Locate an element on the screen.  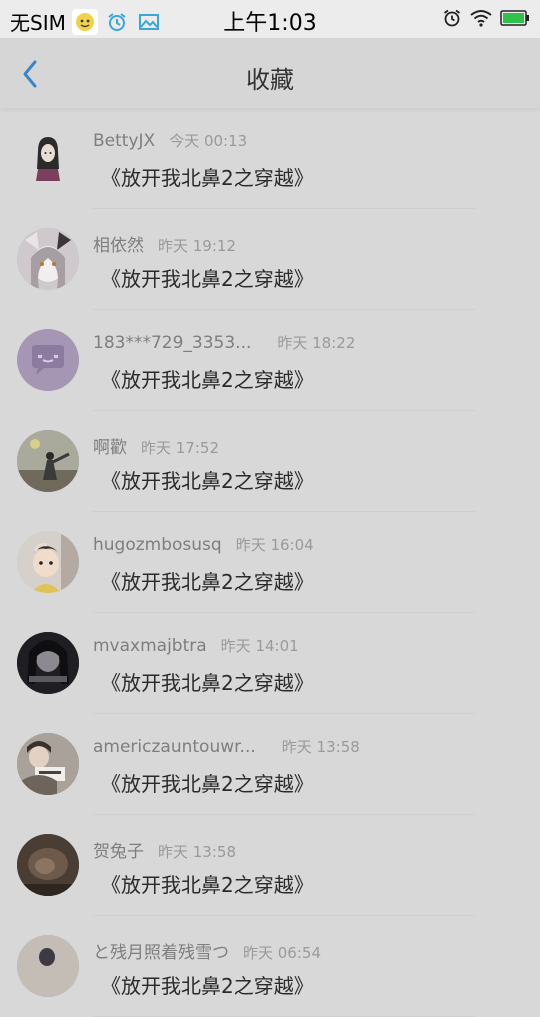
chat-bubble-icon is located at coordinates (48, 360).